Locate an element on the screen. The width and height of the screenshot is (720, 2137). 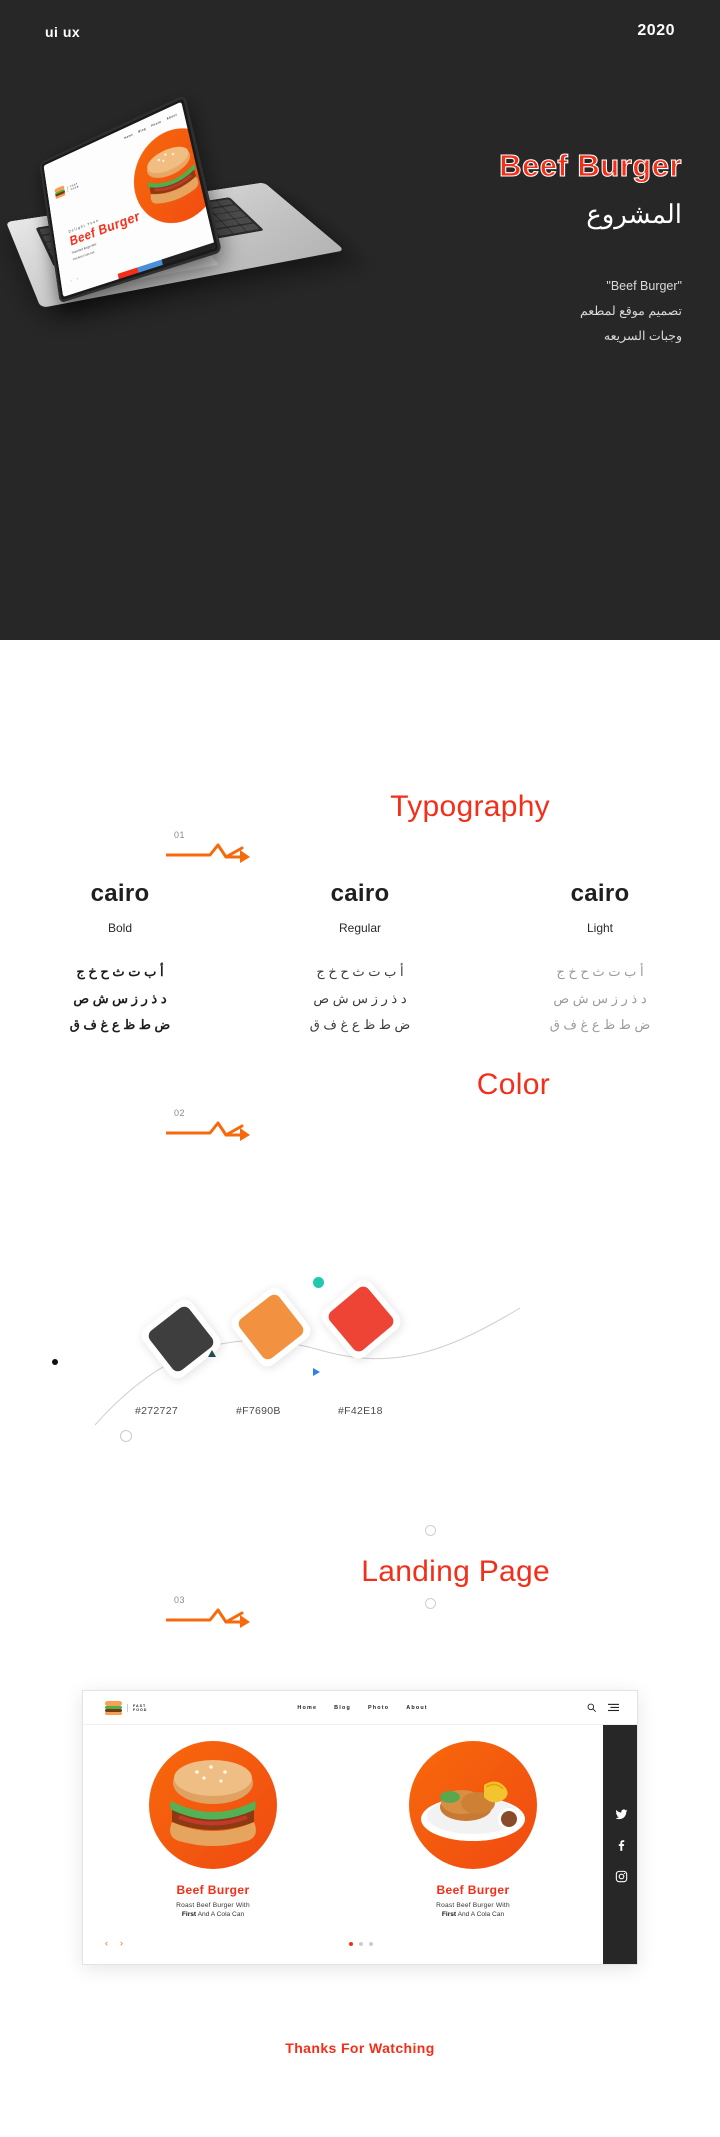
facebook-icon is located at coordinates (621, 1845).